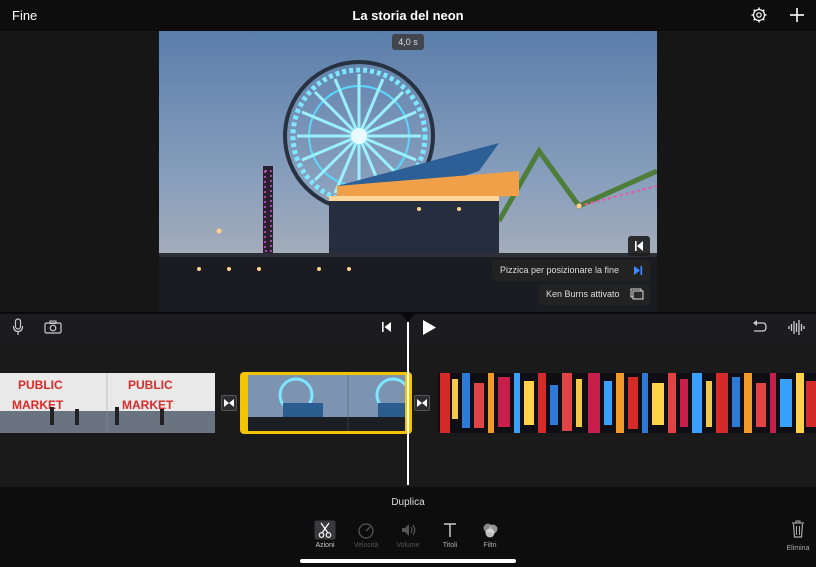 The image size is (816, 567). Describe the element at coordinates (53, 327) in the screenshot. I see `camera-icon` at that location.